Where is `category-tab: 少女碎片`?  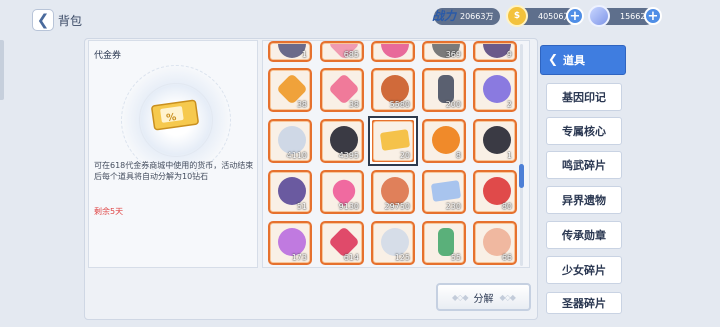 category-tab: 少女碎片 is located at coordinates (584, 270).